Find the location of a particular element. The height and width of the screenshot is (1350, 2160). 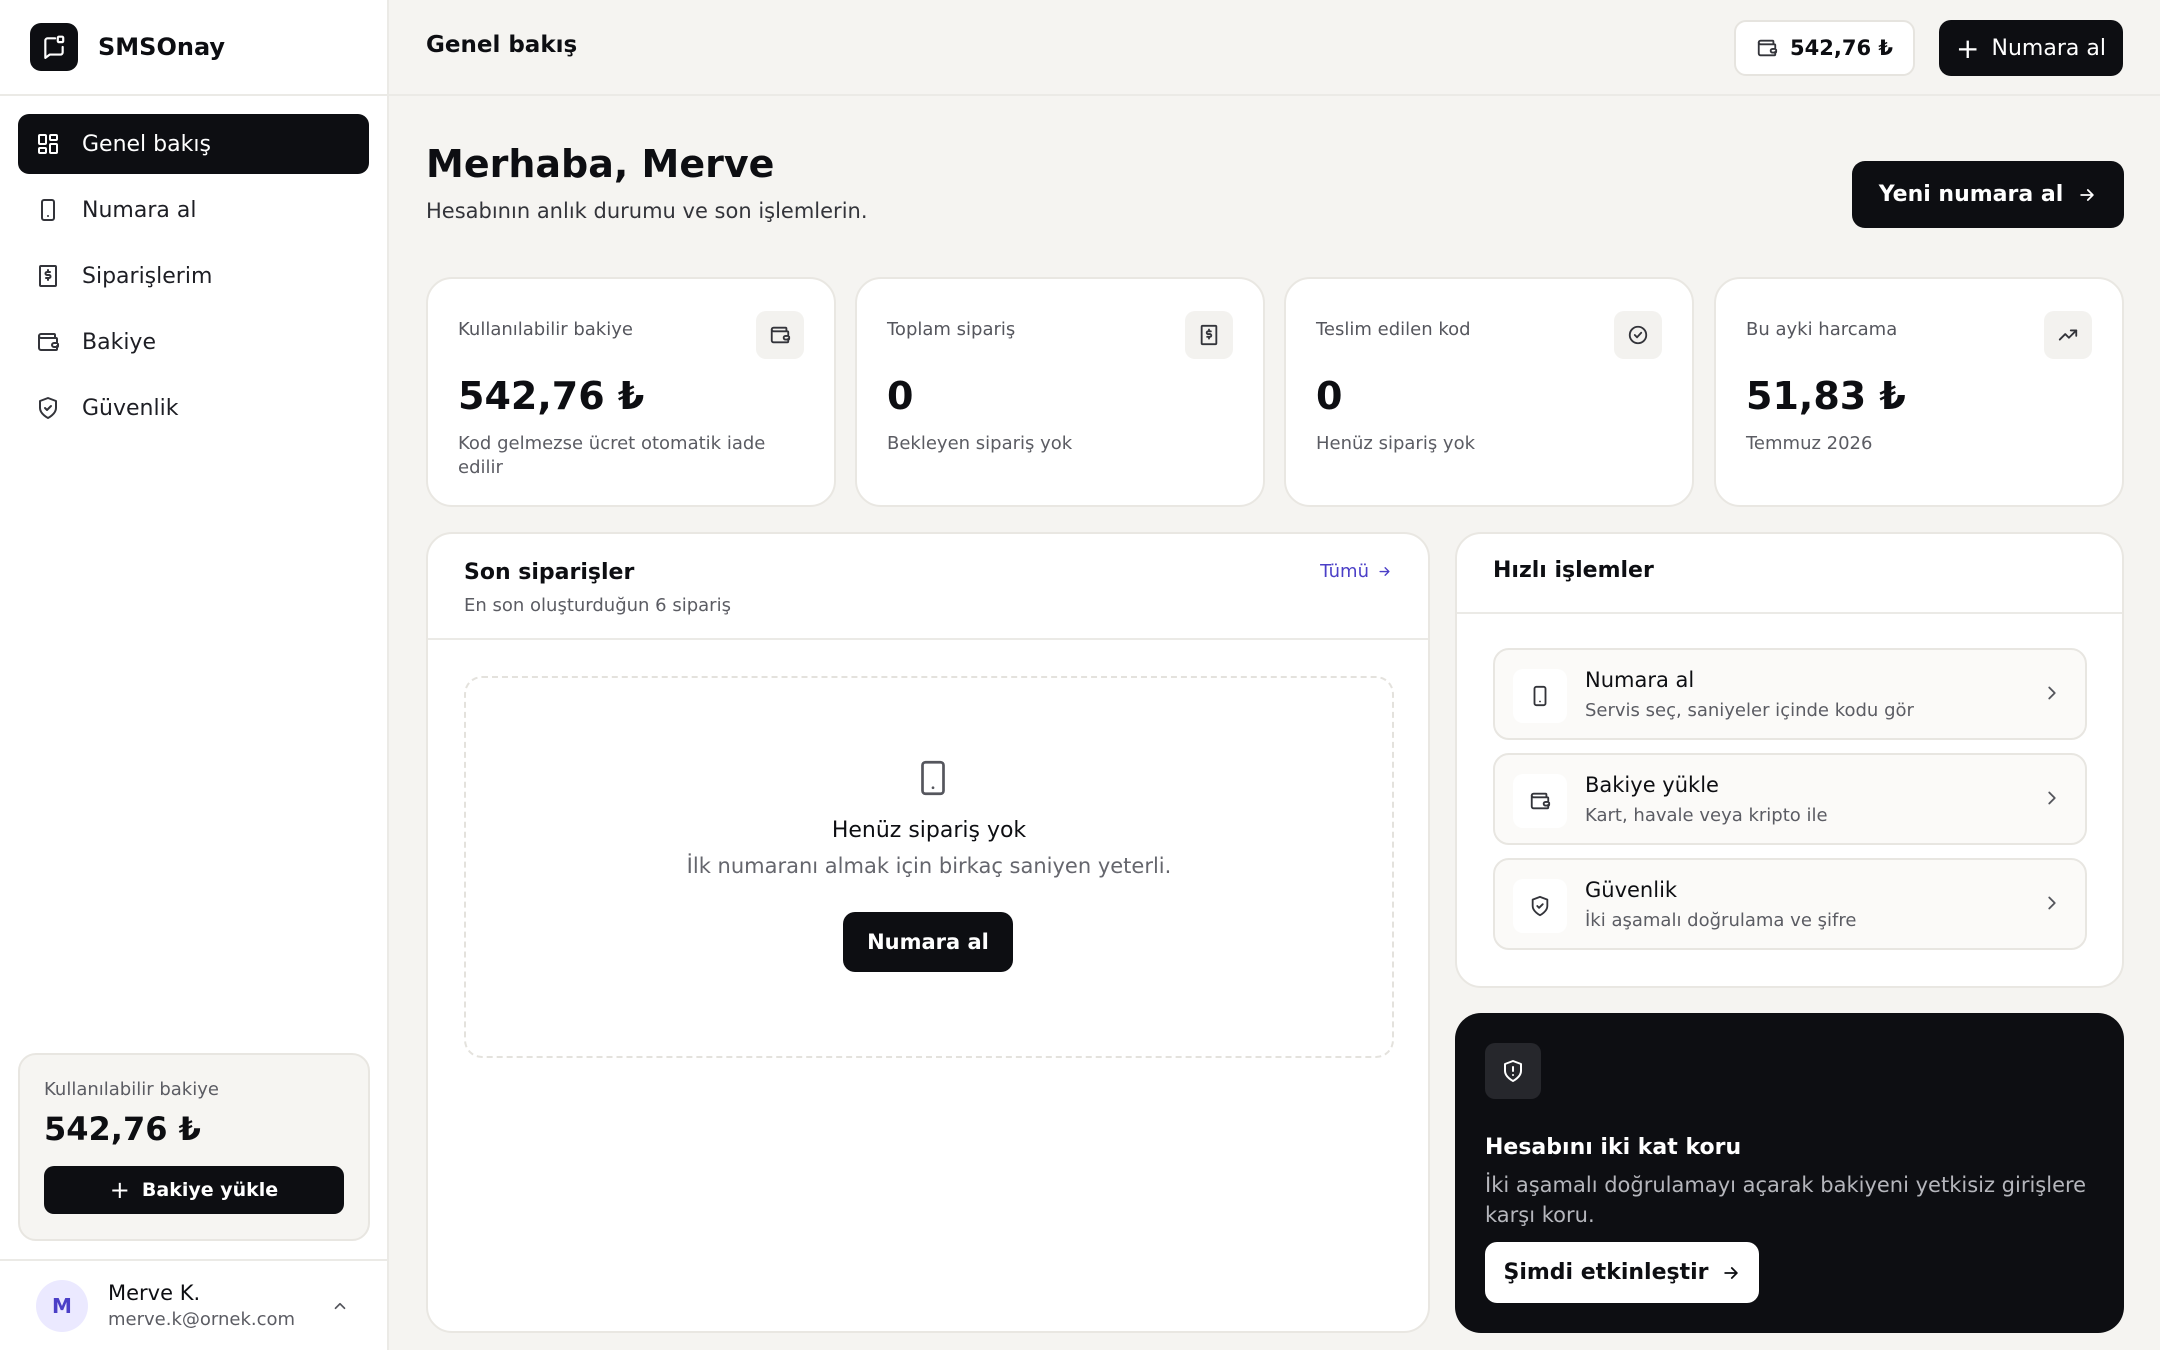

brand-logo-icon is located at coordinates (54, 47).